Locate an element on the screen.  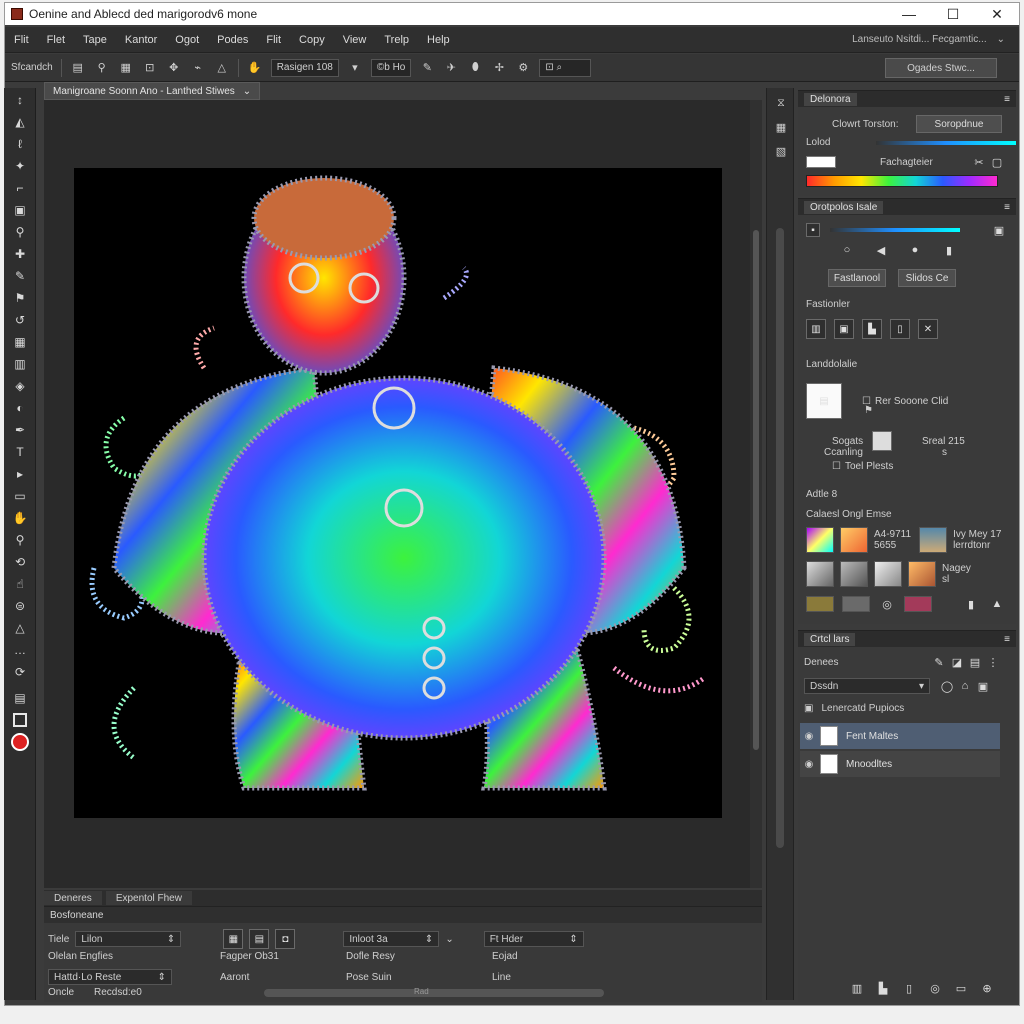
stamp-tool-icon: ⚑ is located at coordinates (20, 298).